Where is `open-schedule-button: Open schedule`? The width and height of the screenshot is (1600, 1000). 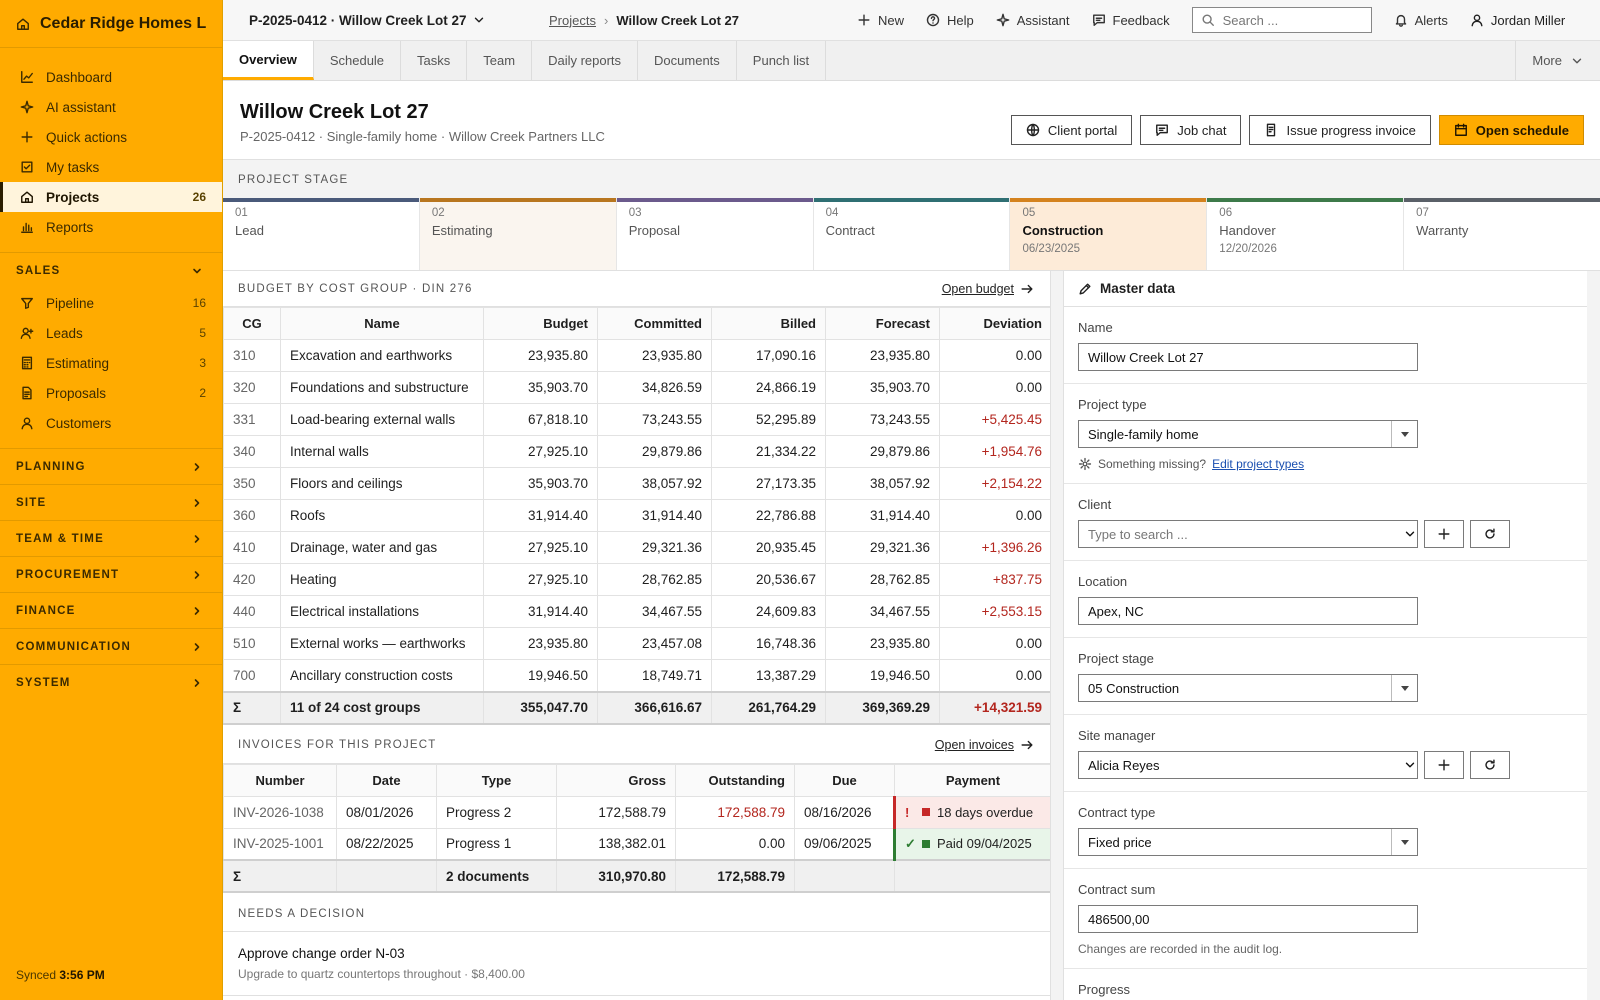 open-schedule-button: Open schedule is located at coordinates (1511, 130).